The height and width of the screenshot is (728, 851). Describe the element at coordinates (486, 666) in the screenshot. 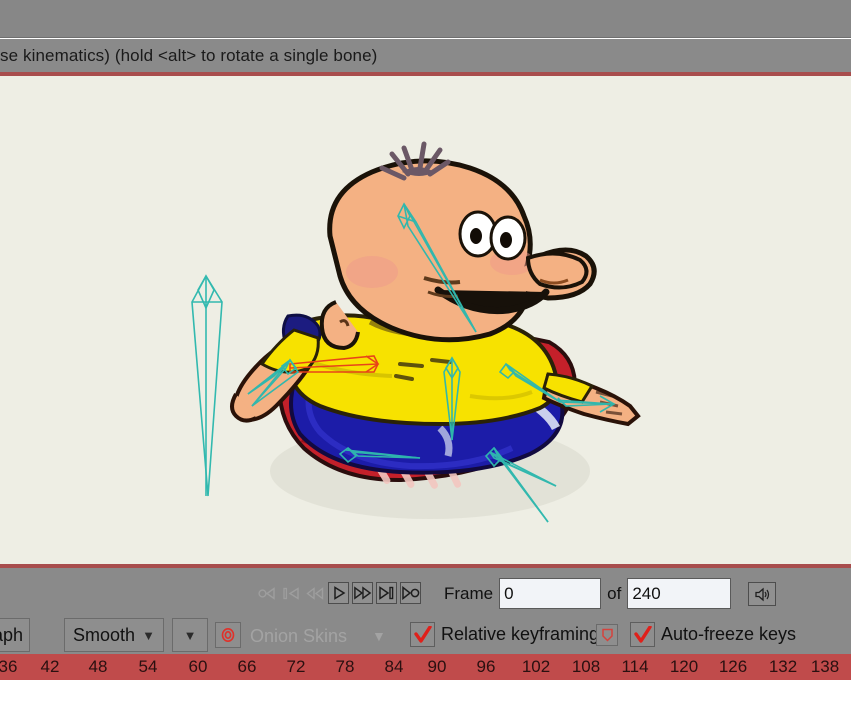

I see `timeline-tick: 96` at that location.